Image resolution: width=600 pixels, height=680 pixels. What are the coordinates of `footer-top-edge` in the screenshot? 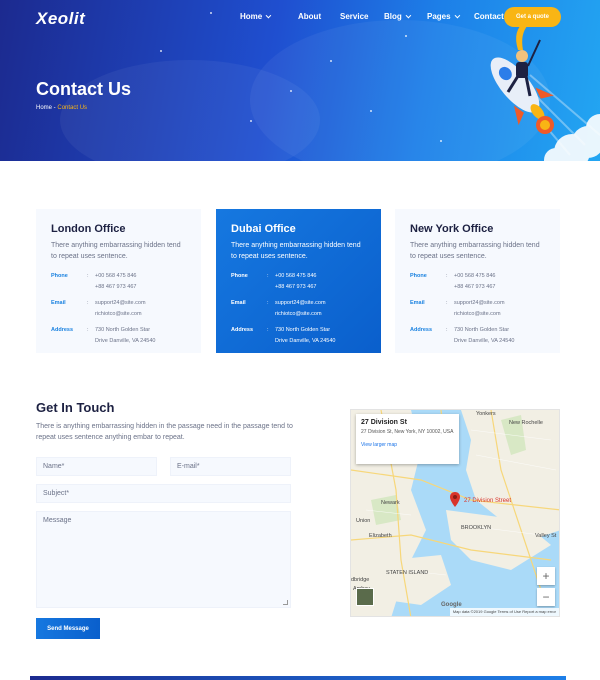 It's located at (298, 678).